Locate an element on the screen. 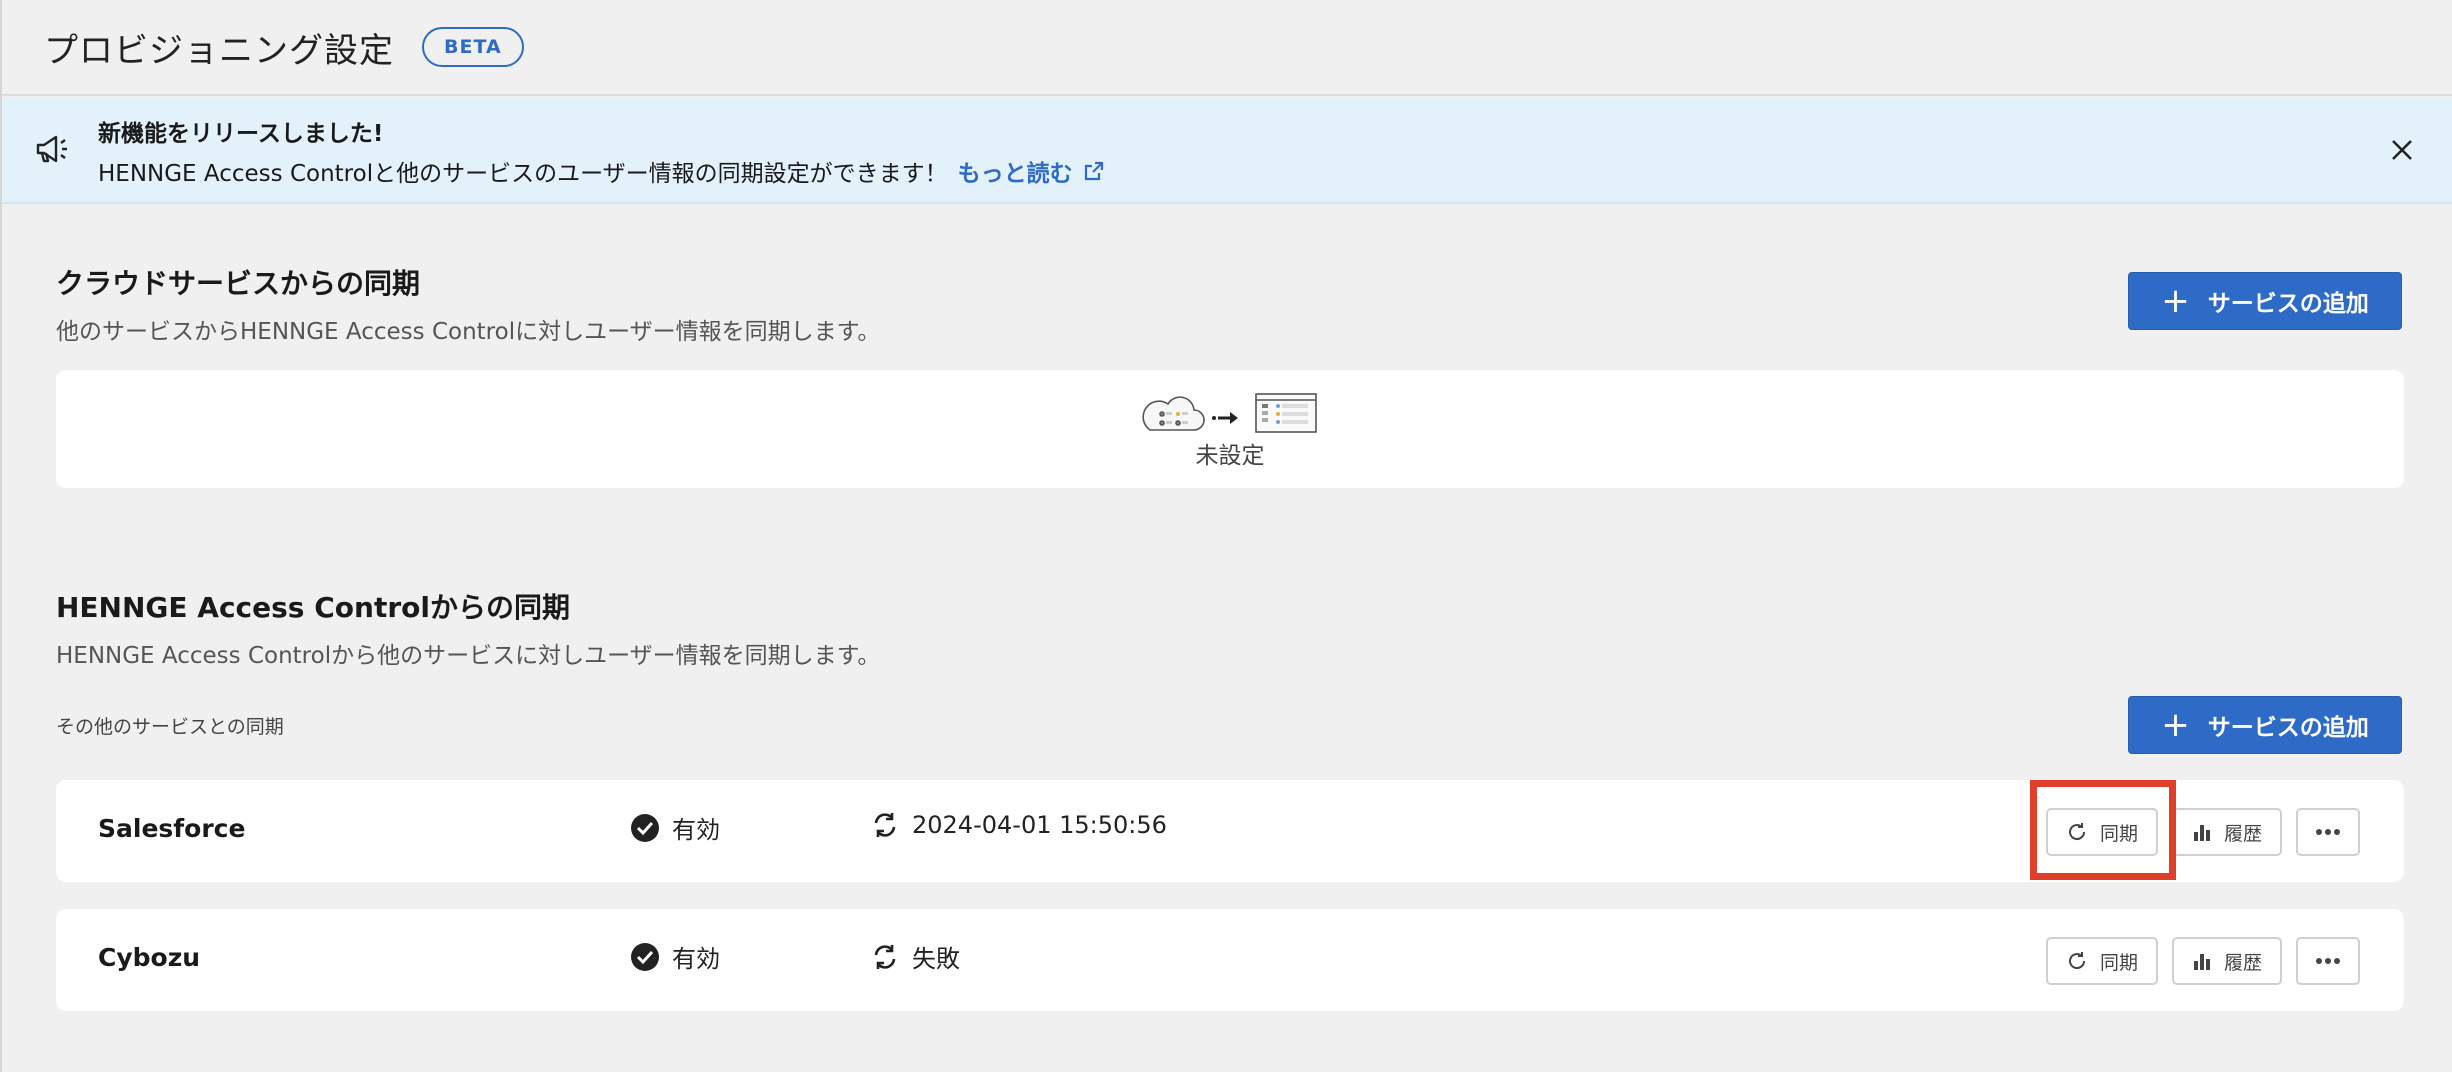 This screenshot has height=1072, width=2452. add-cloud-service-button: + サービスの追加 is located at coordinates (2265, 301).